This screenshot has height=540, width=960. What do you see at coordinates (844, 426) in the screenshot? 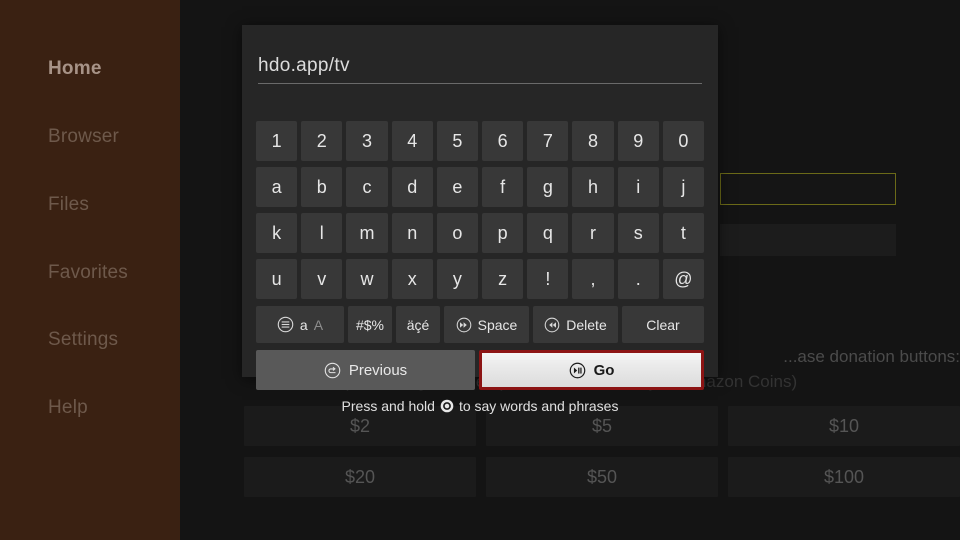
I see `donation-button: $10` at bounding box center [844, 426].